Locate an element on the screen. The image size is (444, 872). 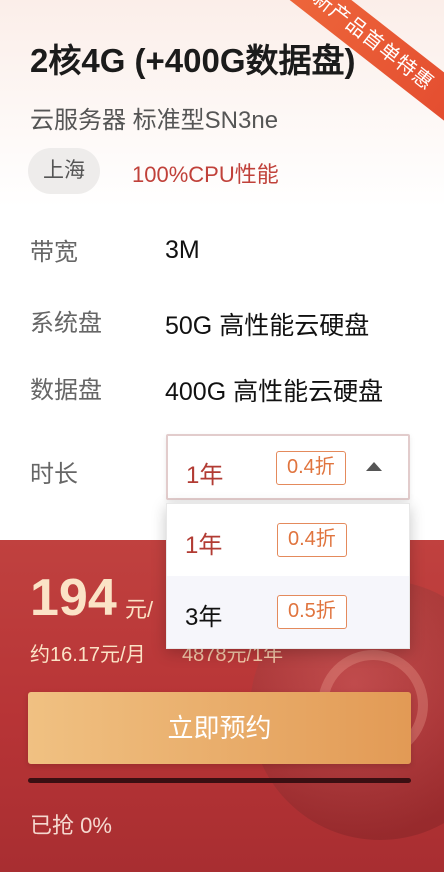
stock-progress-bar is located at coordinates (219, 780).